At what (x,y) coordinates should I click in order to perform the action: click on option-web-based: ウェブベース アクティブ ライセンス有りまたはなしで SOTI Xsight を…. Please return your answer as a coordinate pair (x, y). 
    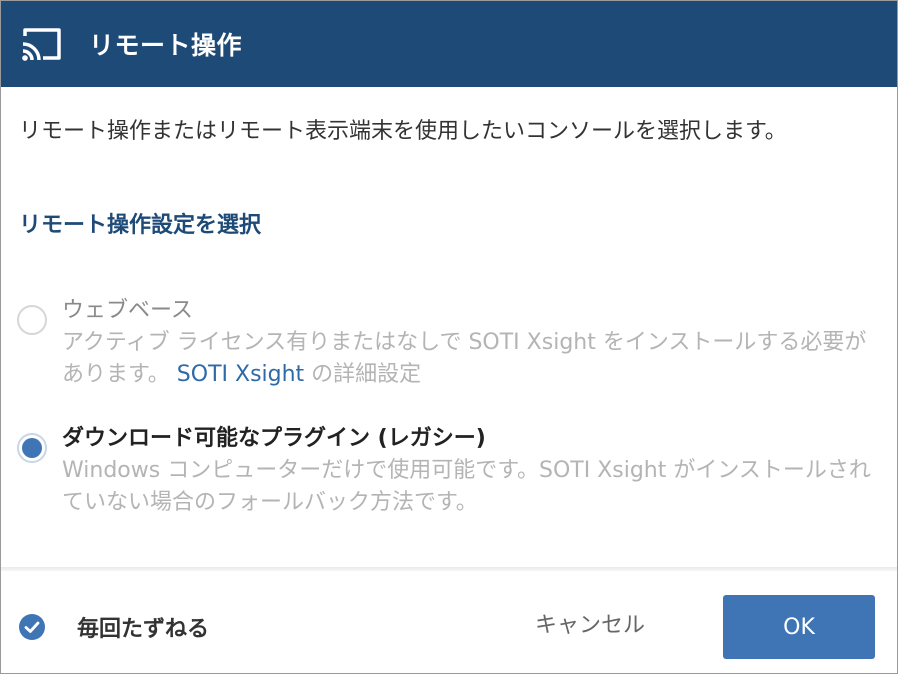
    Looking at the image, I should click on (448, 345).